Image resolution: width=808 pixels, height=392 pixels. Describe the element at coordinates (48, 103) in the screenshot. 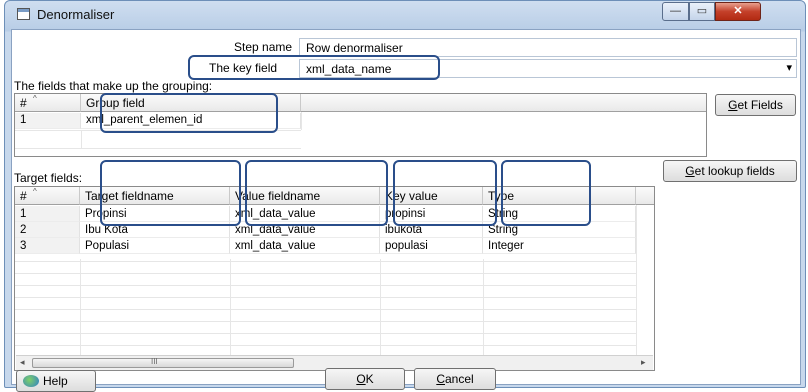

I see `grouping-header-index: # ^` at that location.